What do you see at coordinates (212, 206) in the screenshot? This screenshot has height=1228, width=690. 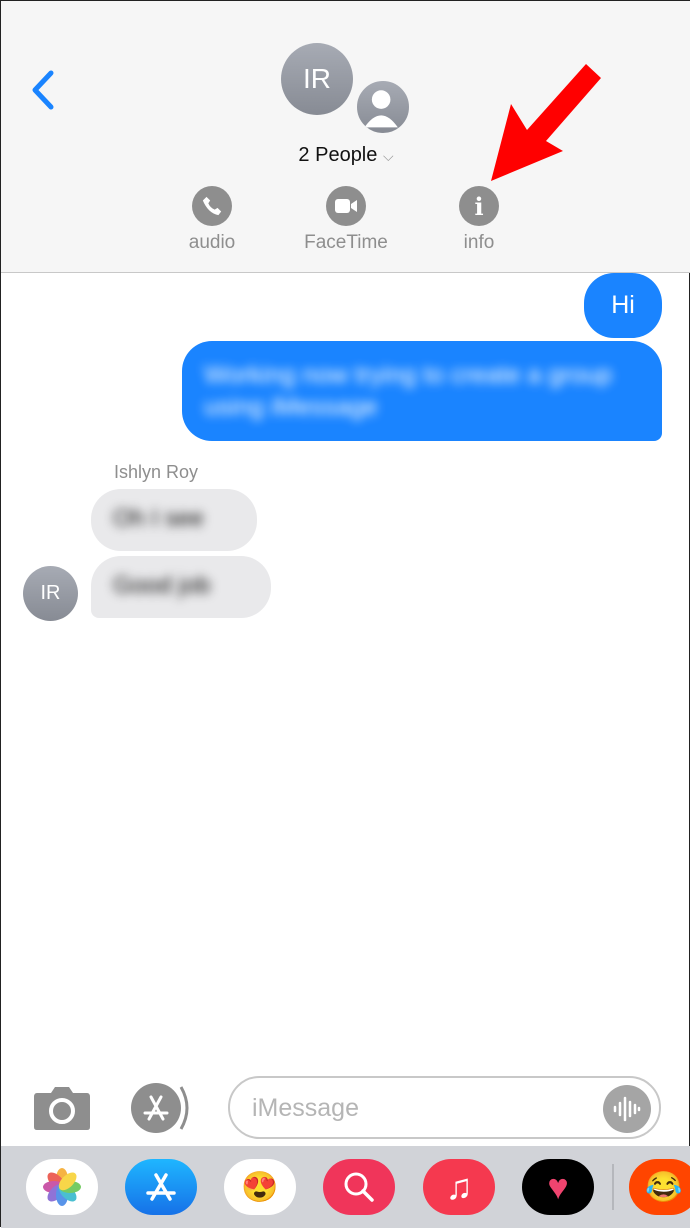 I see `phone-icon` at bounding box center [212, 206].